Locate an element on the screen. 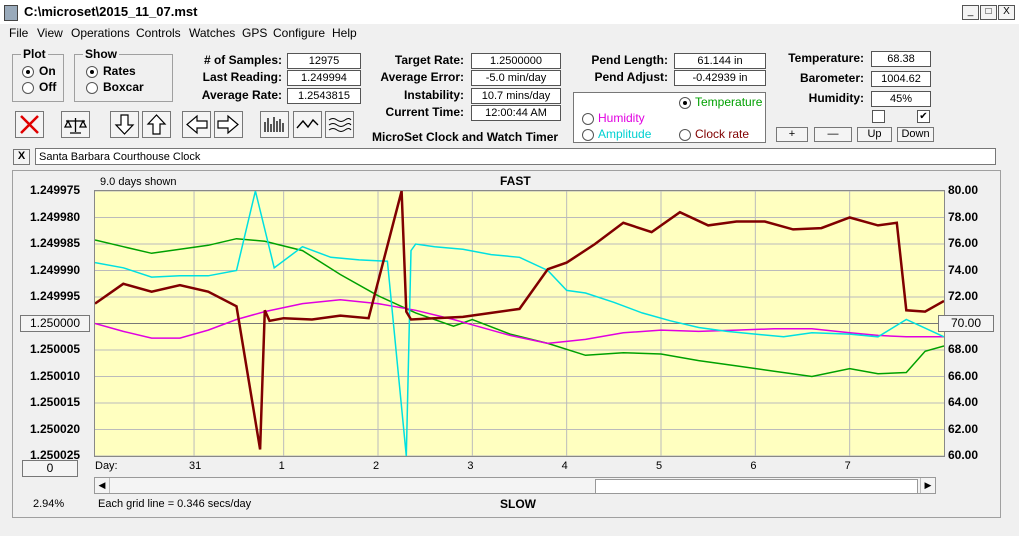 This screenshot has width=1019, height=536. arrow-left-button is located at coordinates (196, 124).